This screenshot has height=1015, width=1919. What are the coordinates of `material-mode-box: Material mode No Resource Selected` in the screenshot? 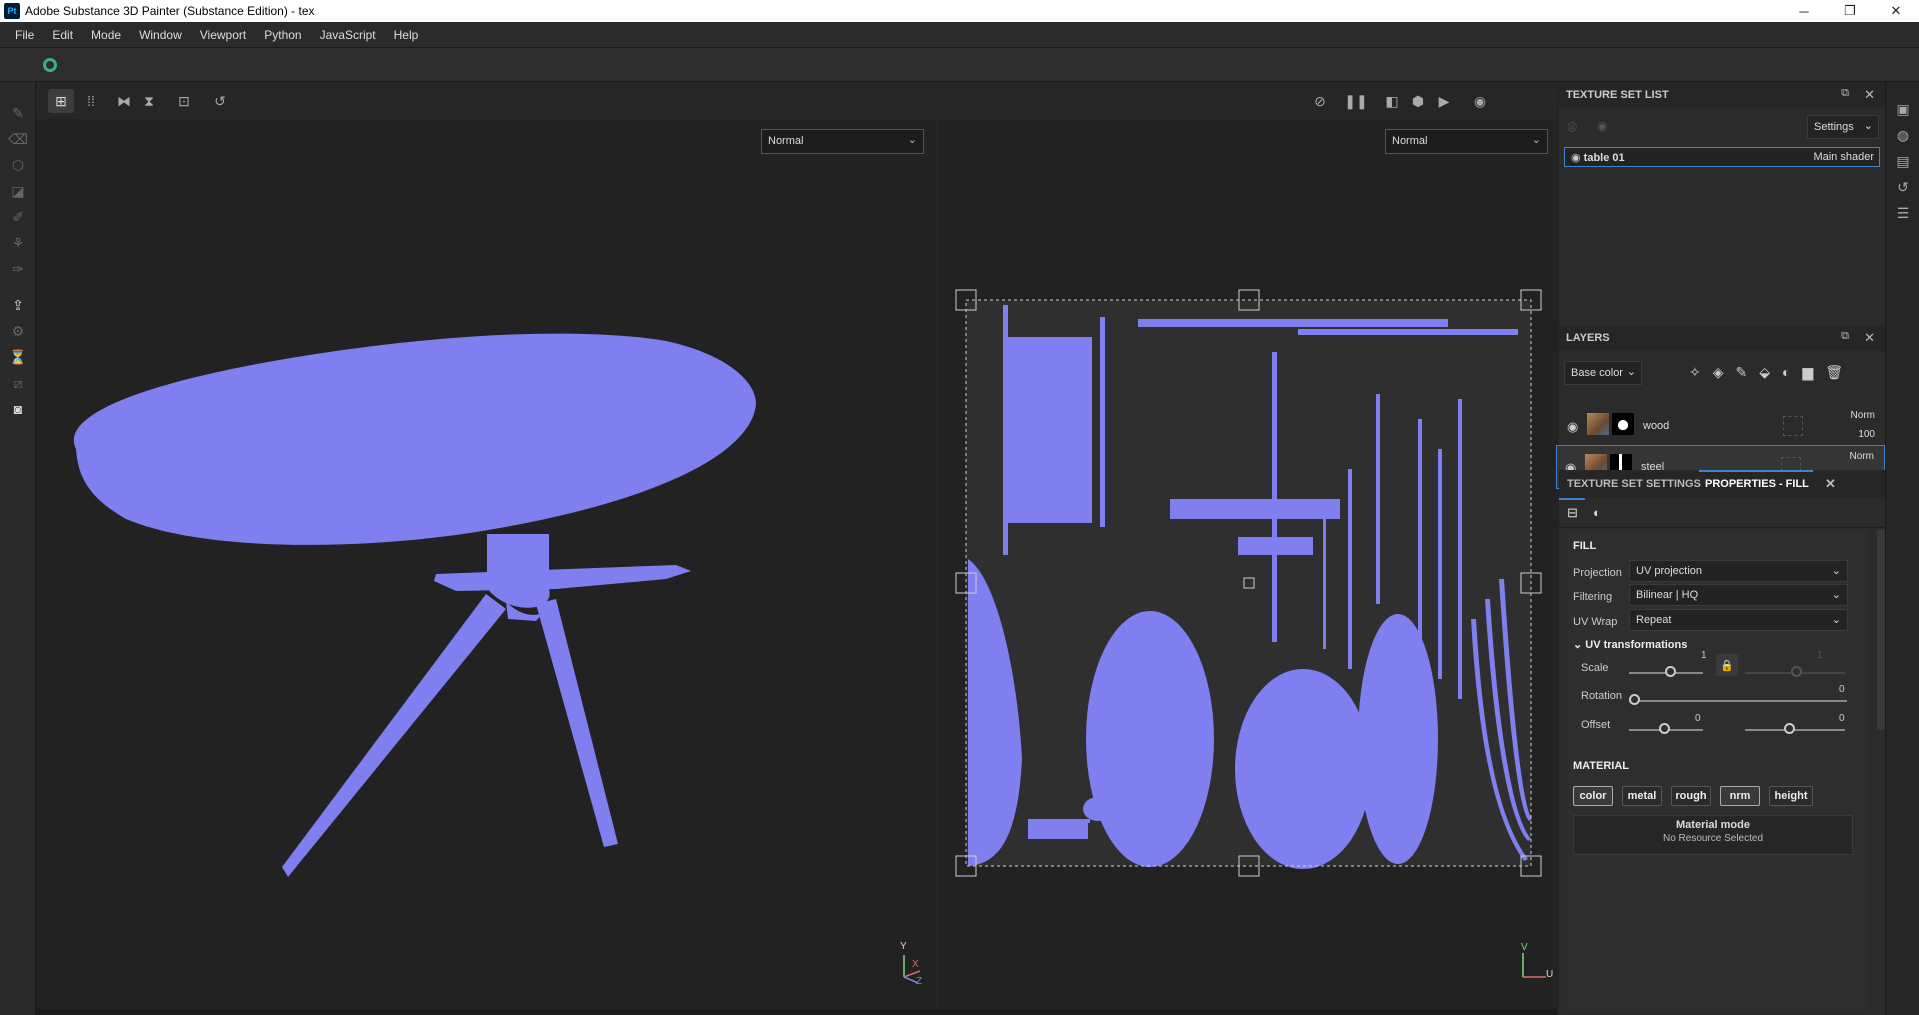 It's located at (1713, 835).